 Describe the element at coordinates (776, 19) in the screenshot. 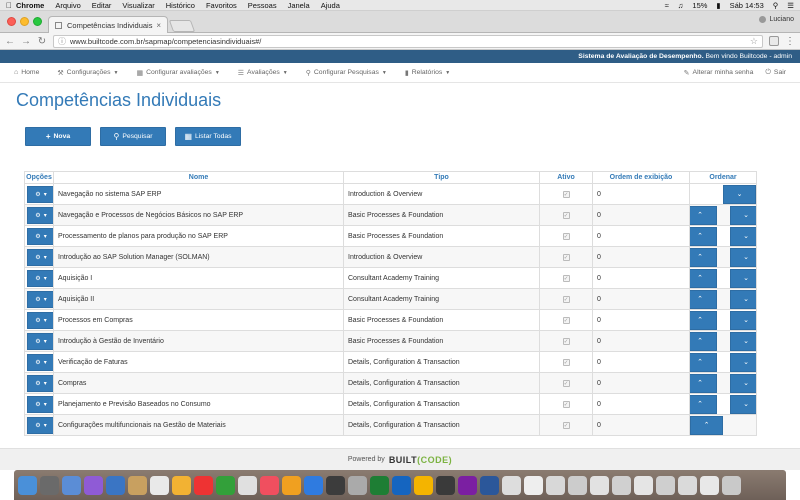

I see `profile-button: Luciano` at that location.